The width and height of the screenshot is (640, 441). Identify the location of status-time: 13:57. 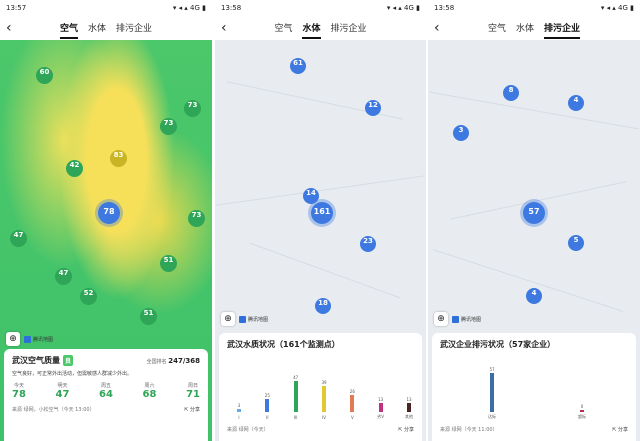
(16, 8).